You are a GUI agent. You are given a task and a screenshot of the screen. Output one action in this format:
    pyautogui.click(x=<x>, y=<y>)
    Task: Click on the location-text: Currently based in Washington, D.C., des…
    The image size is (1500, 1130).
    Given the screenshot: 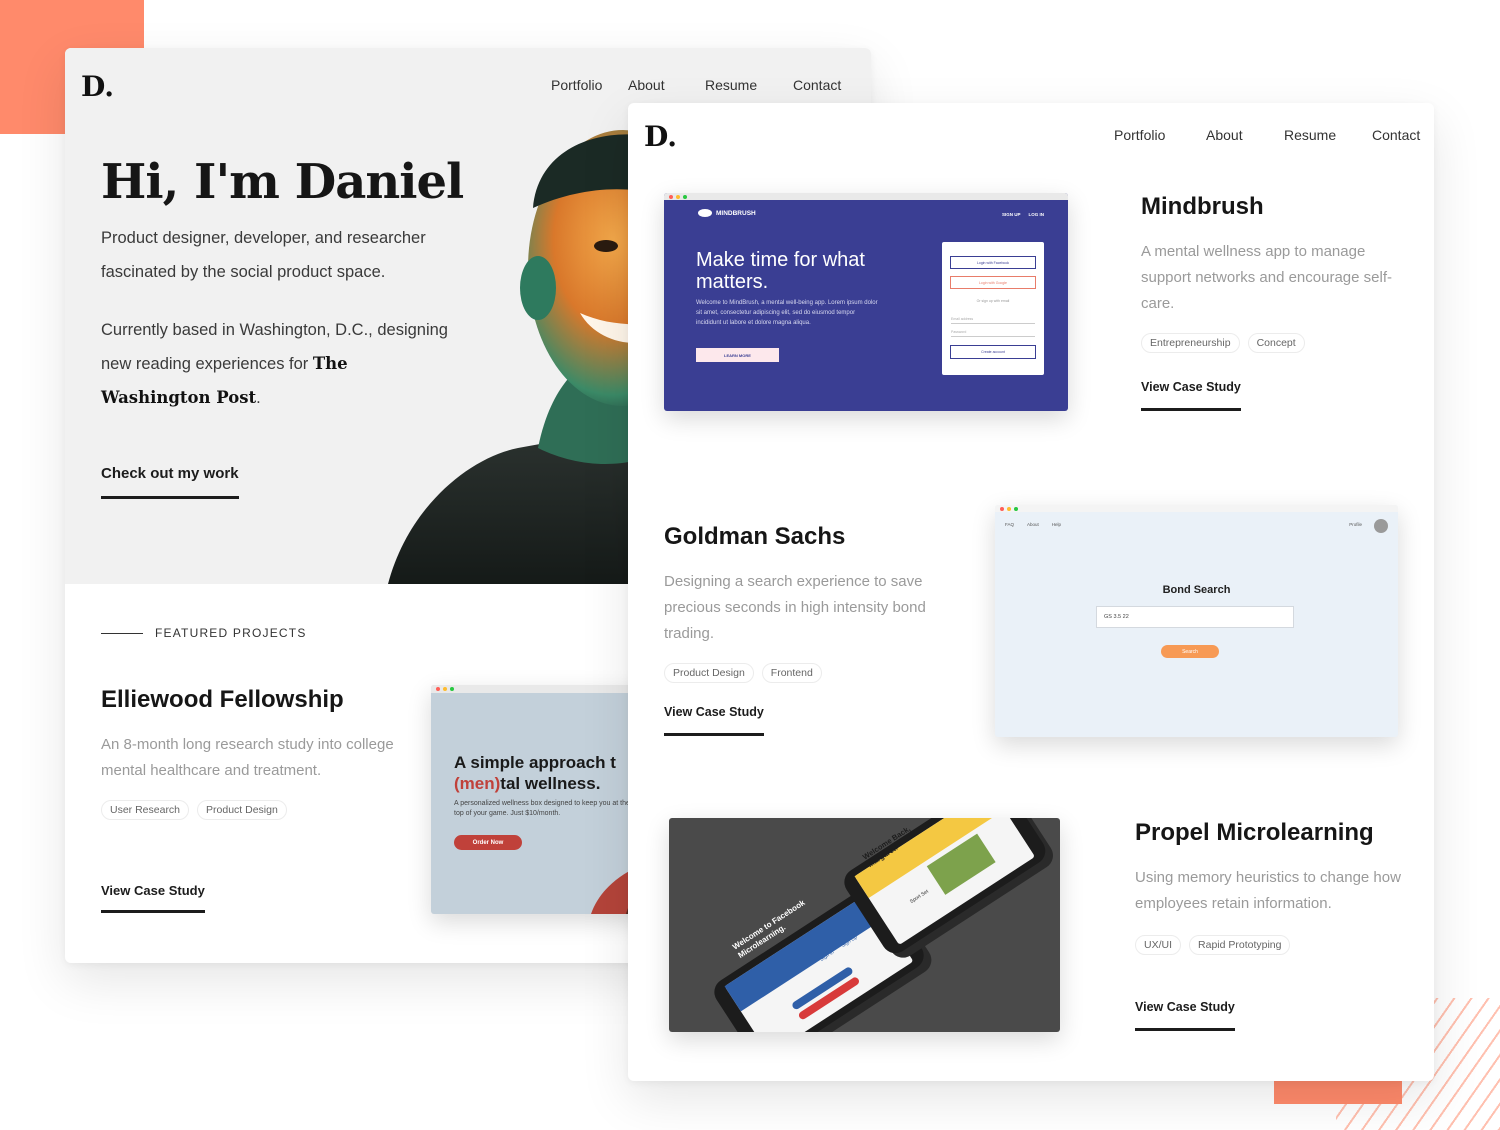 What is the action you would take?
    pyautogui.click(x=274, y=347)
    